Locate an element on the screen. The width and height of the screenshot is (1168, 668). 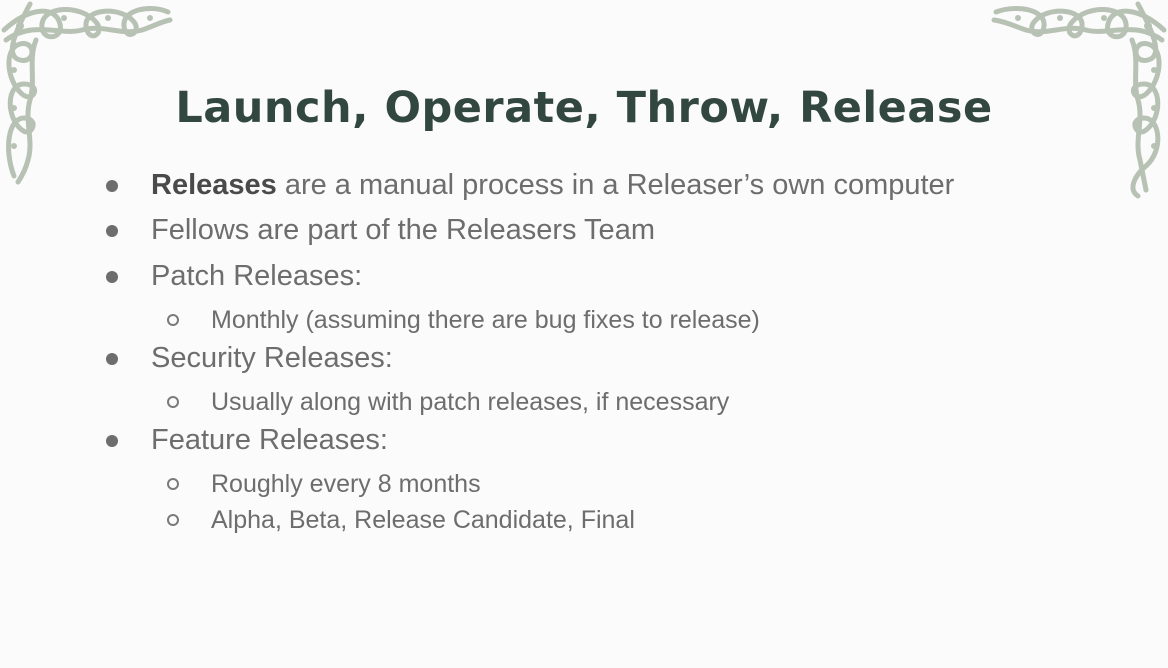
bullet-text: Security Releases: is located at coordinates (272, 358).